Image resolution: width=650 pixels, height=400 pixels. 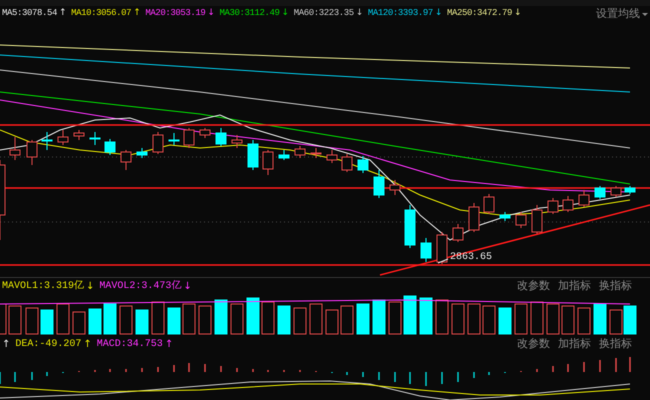 I want to click on indicator-value: MA5:3078.54, so click(x=30, y=13).